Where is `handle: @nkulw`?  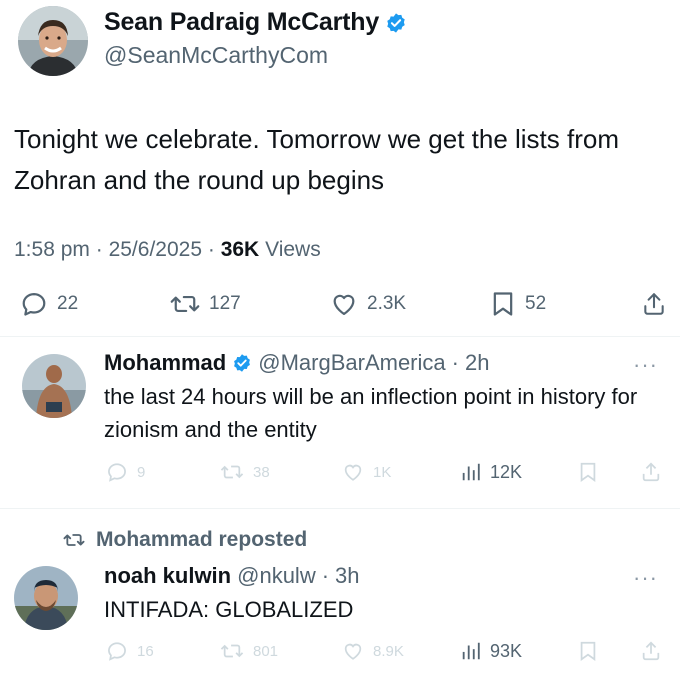 handle: @nkulw is located at coordinates (276, 576).